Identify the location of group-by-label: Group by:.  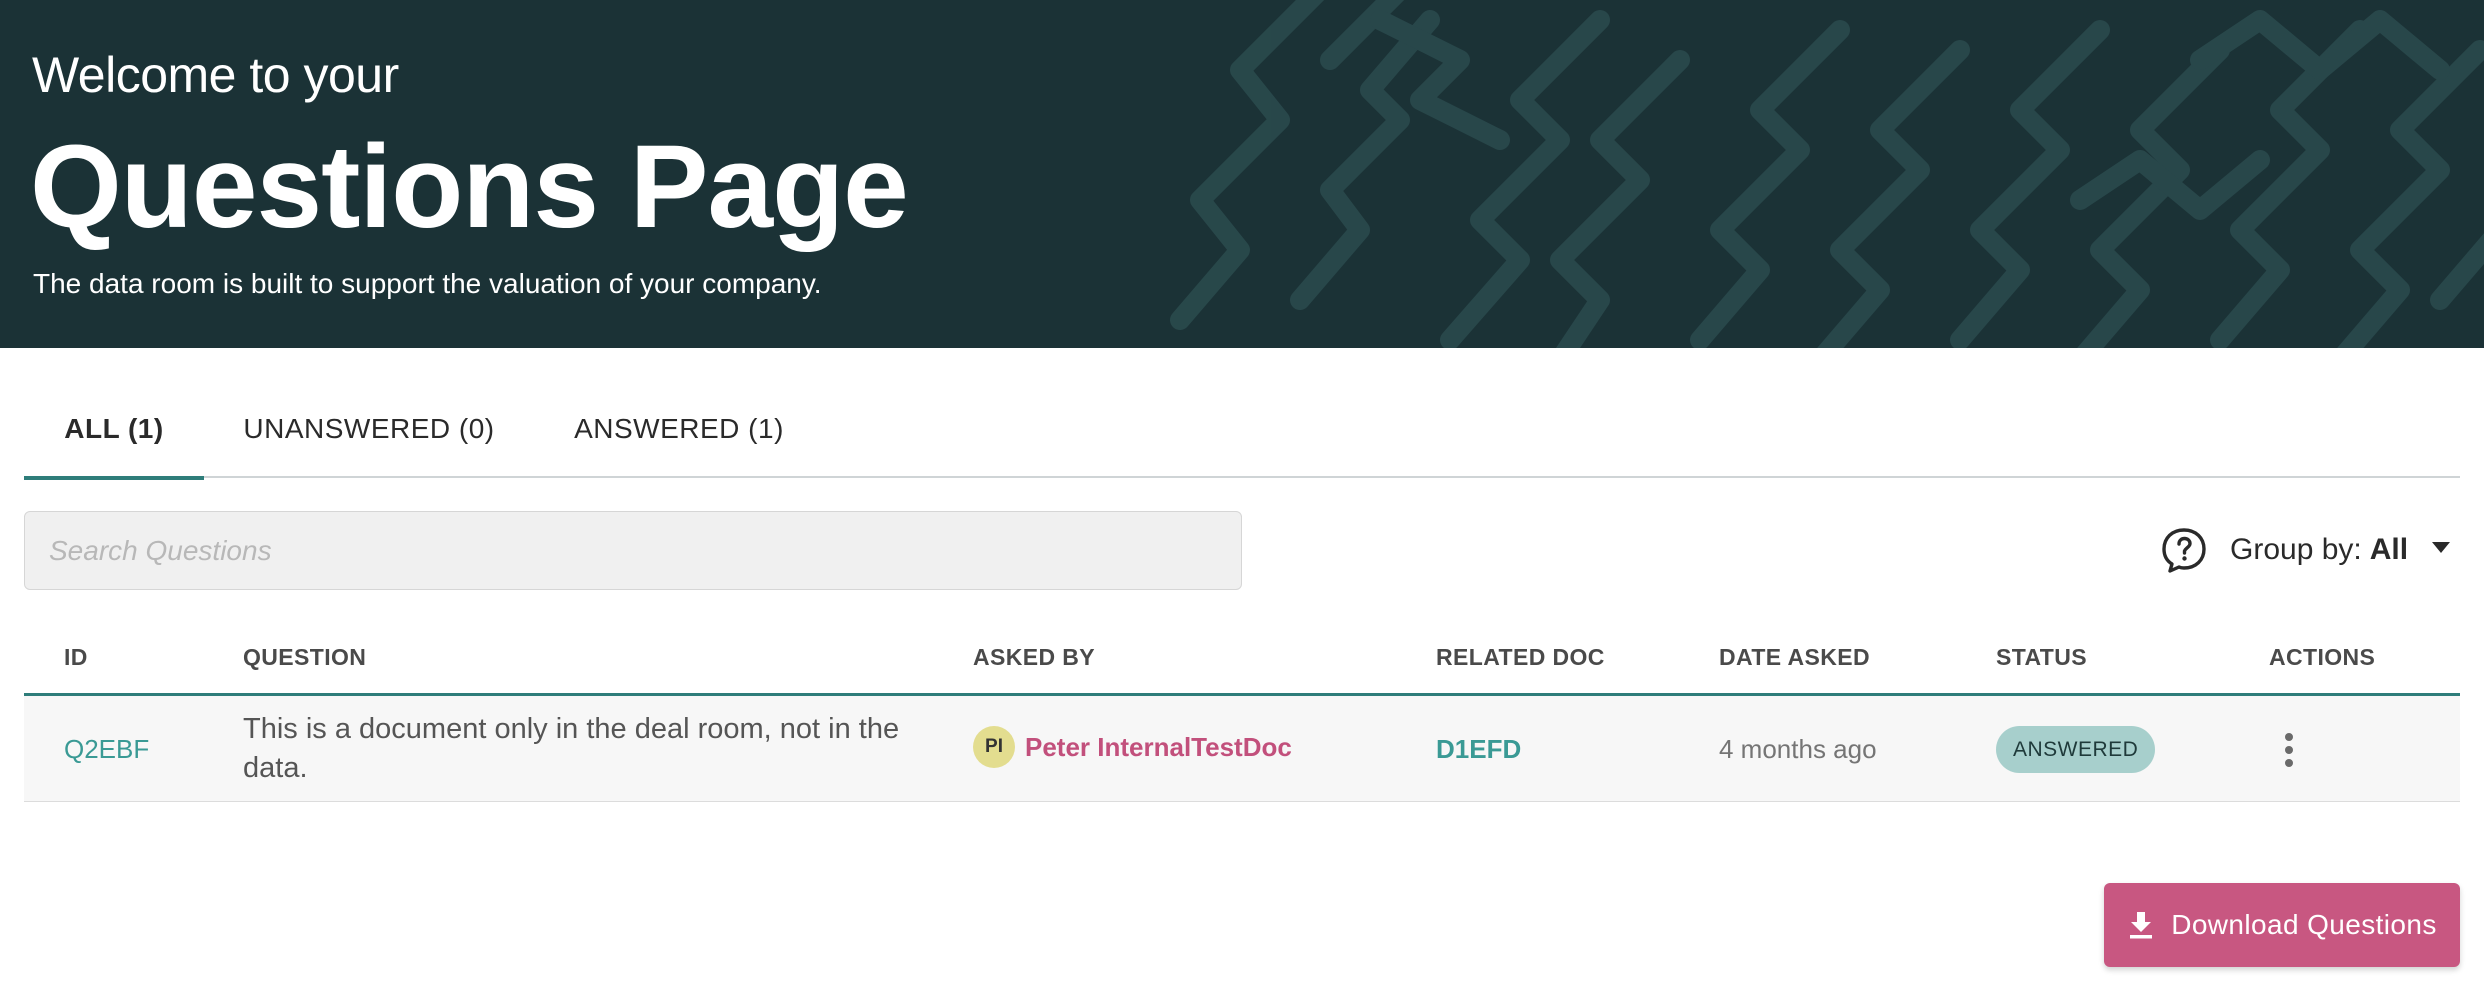
(2296, 549).